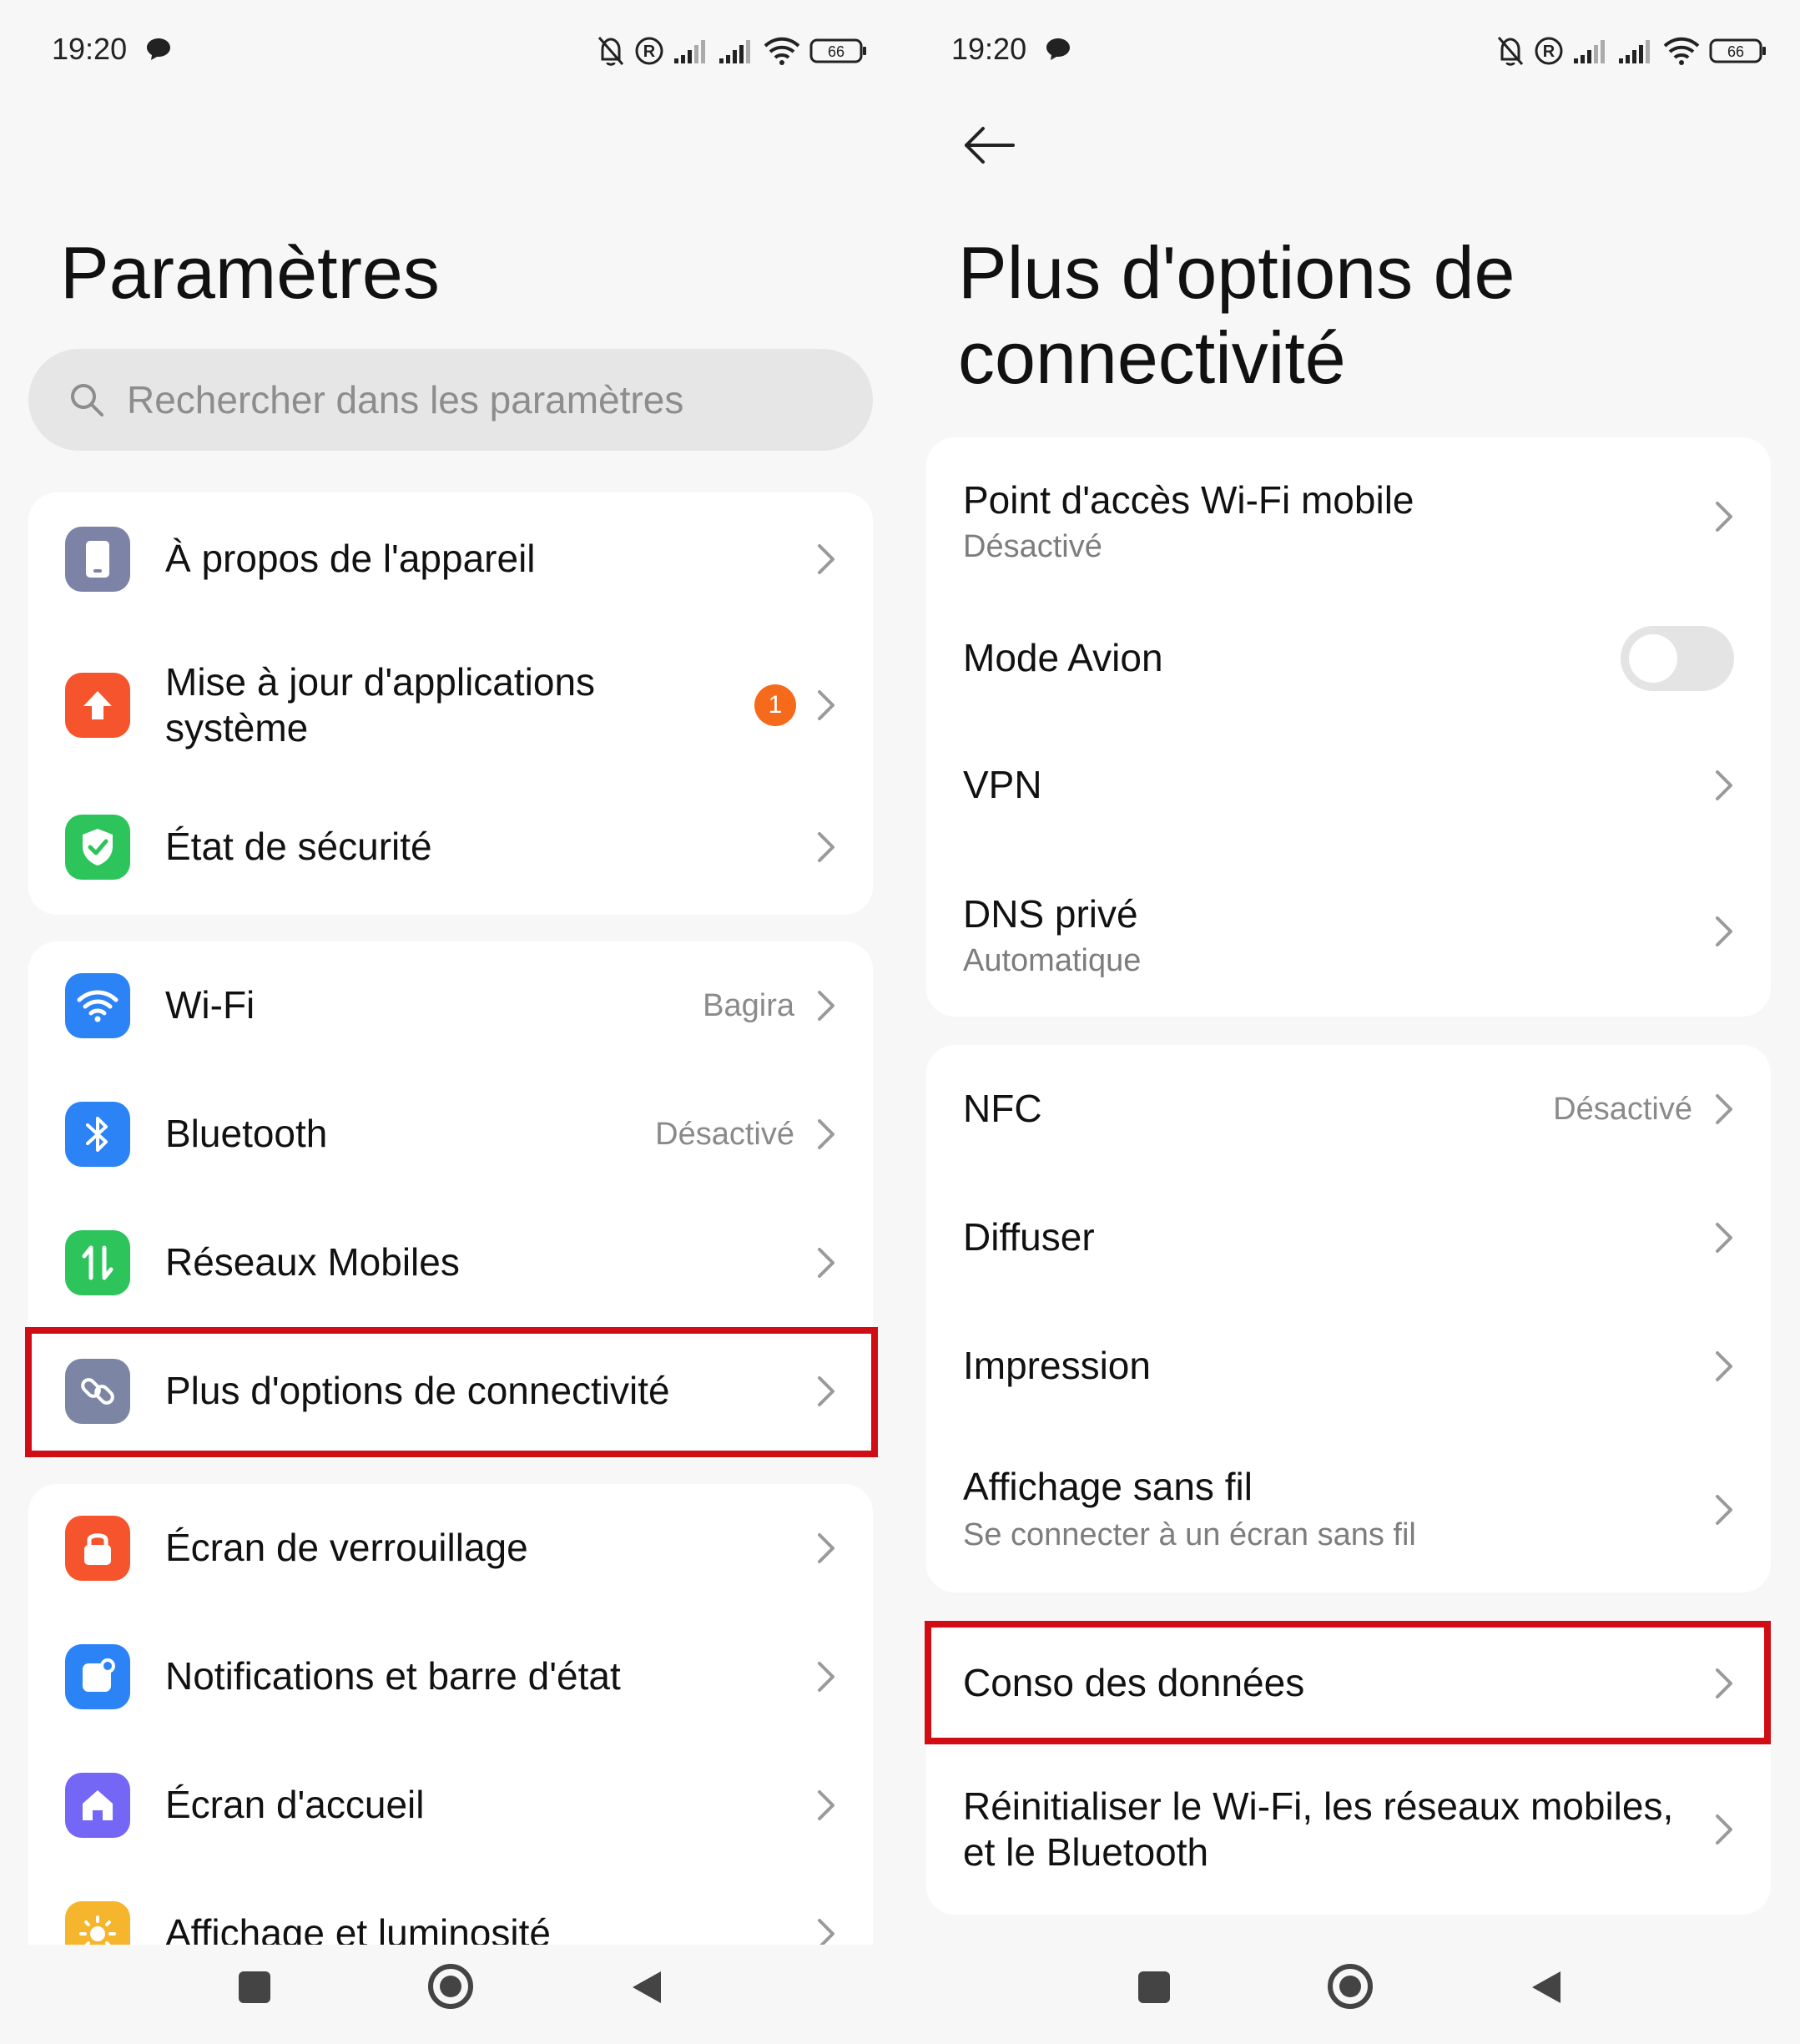  I want to click on battery-level: 66, so click(1735, 51).